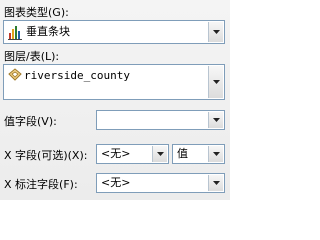 This screenshot has width=320, height=240. Describe the element at coordinates (32, 56) in the screenshot. I see `layer-label: 图层/表(L):` at that location.